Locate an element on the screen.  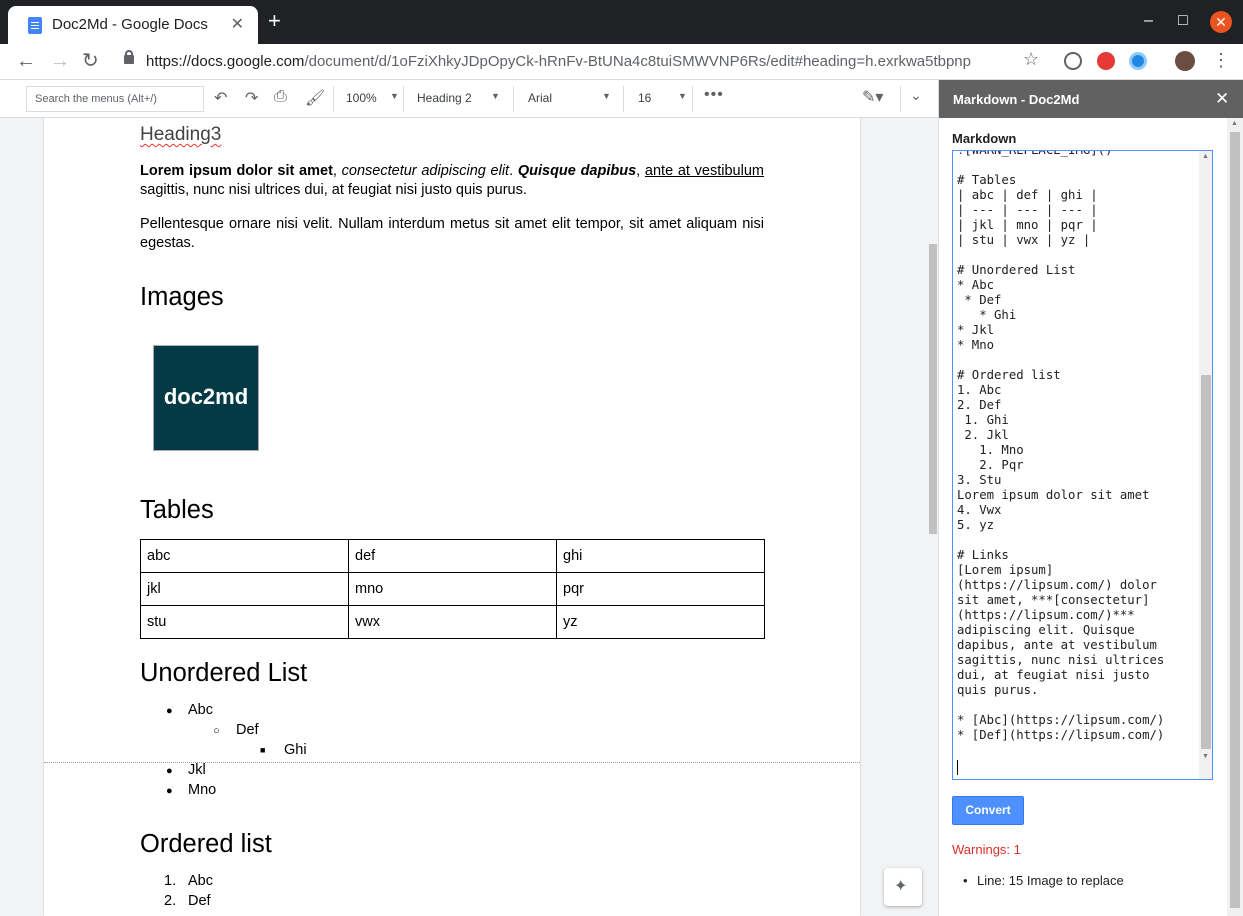
list-item: Mno is located at coordinates (202, 790).